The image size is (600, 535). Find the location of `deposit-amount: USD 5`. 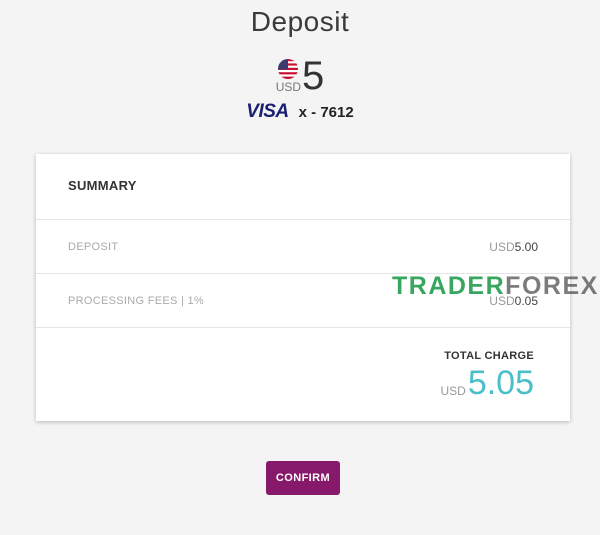

deposit-amount: USD 5 is located at coordinates (300, 76).